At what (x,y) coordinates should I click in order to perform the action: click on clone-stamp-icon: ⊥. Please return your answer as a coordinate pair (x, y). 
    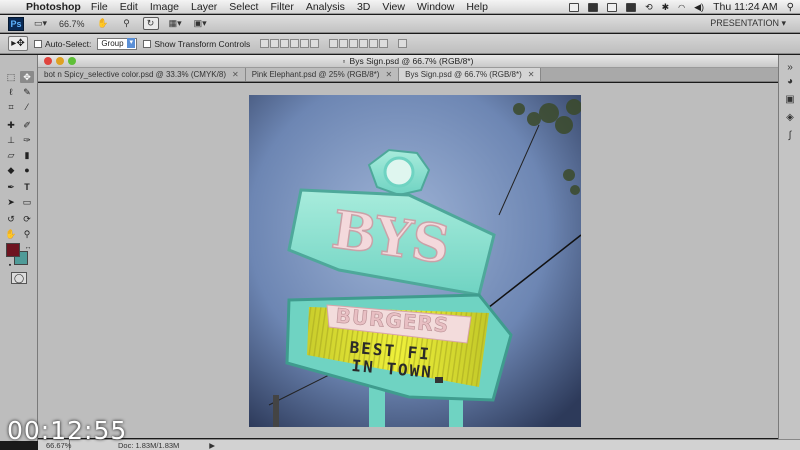
    Looking at the image, I should click on (11, 140).